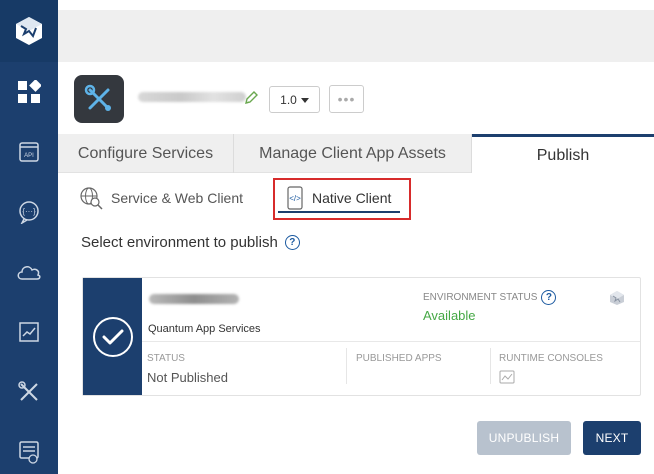  Describe the element at coordinates (399, 358) in the screenshot. I see `col-published-apps-label: PUBLISHED APPS` at that location.